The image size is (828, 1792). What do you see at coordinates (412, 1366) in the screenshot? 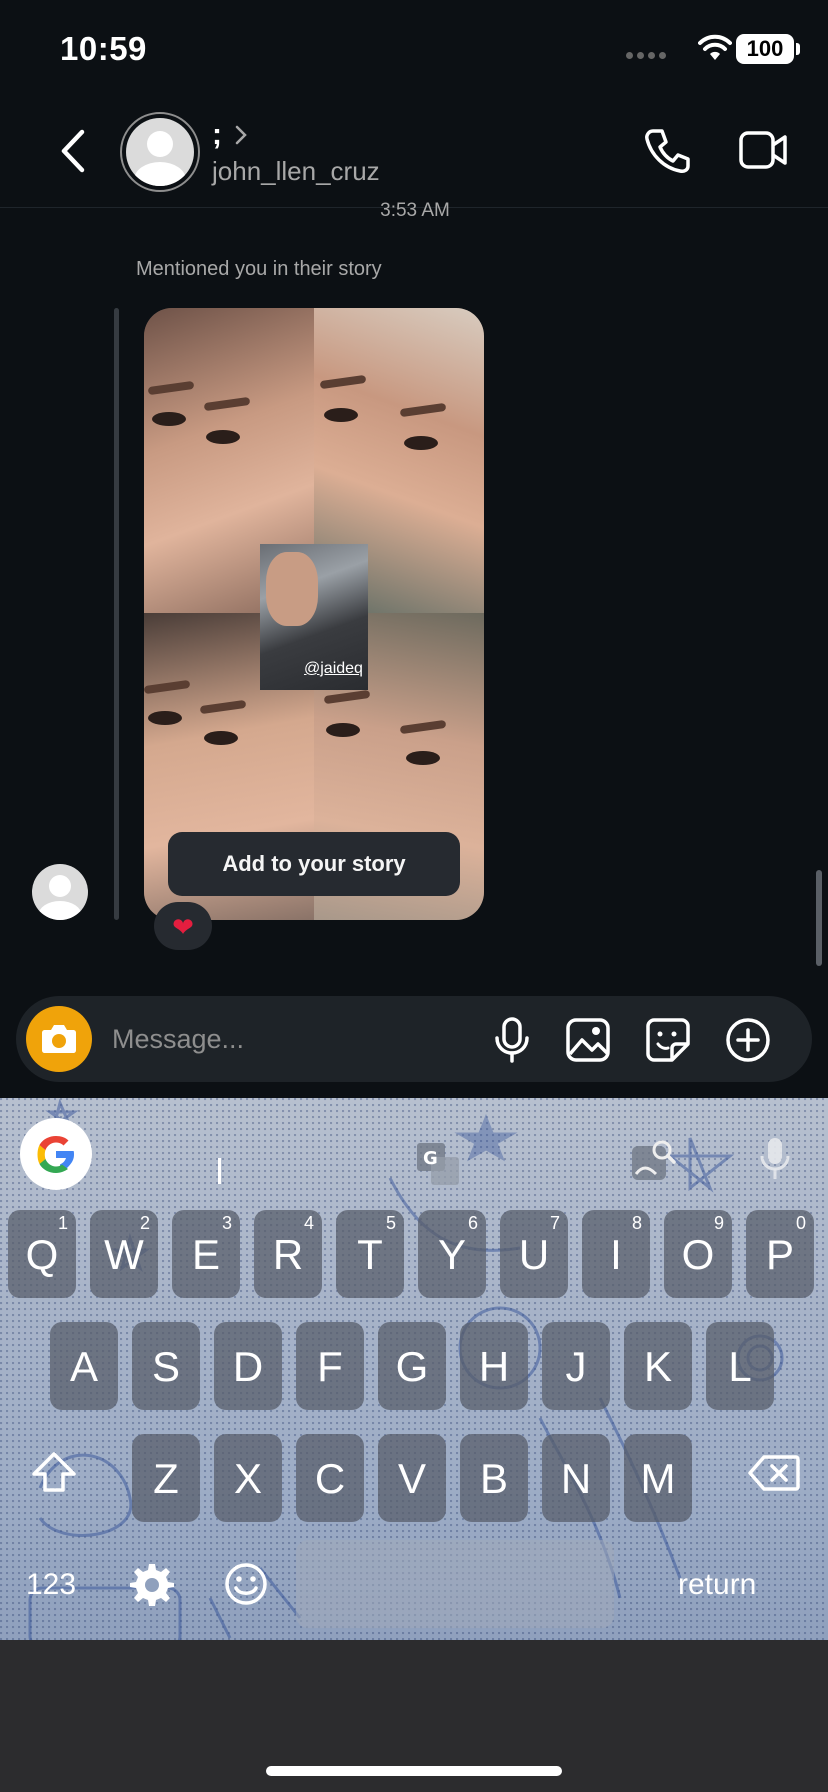
I see `key-g: G` at bounding box center [412, 1366].